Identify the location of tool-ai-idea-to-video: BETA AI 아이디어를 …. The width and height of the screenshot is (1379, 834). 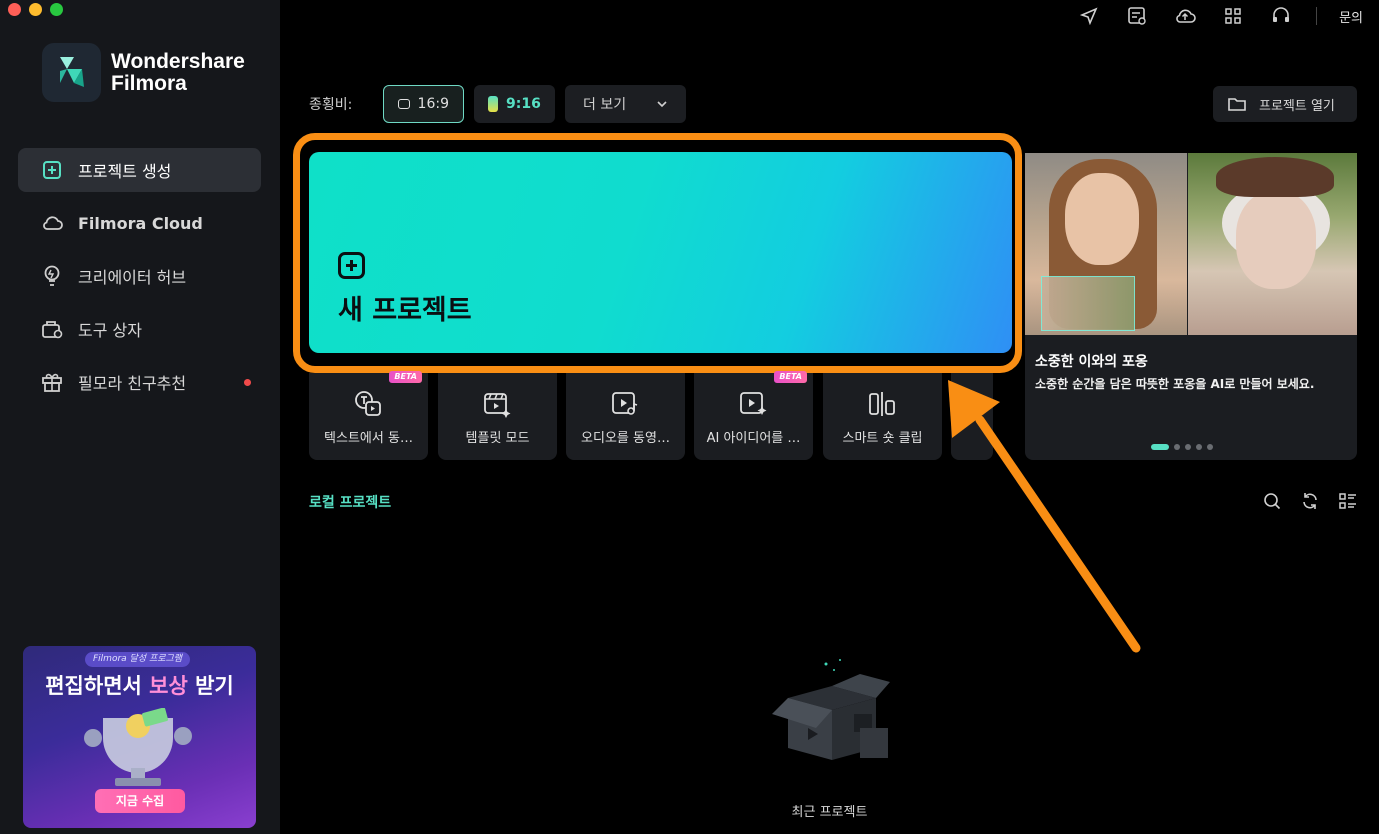
(753, 415).